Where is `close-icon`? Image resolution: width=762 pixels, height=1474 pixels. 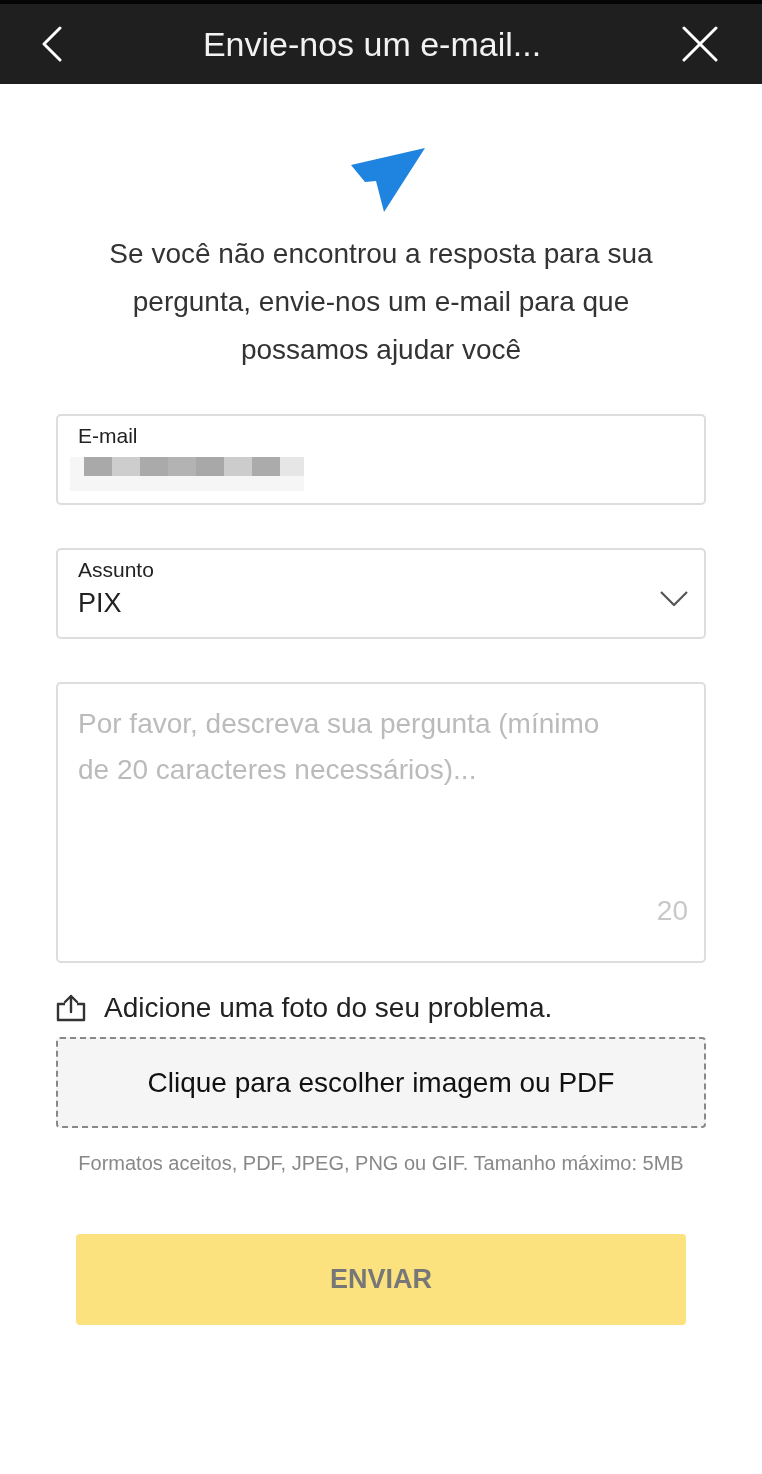
close-icon is located at coordinates (700, 44).